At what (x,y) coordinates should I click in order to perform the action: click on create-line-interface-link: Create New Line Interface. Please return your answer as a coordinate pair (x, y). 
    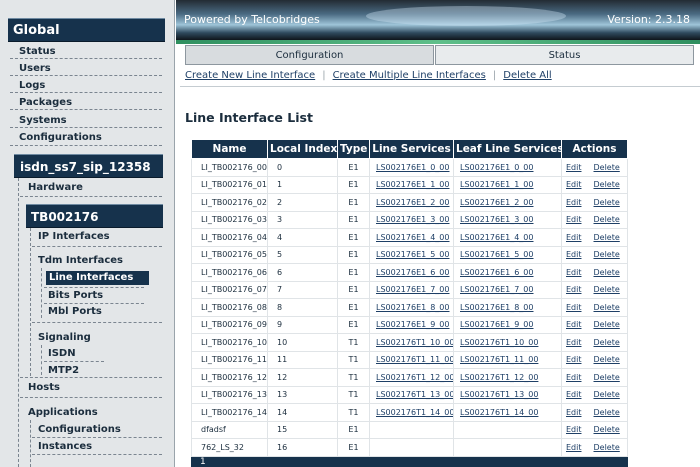
    Looking at the image, I should click on (250, 75).